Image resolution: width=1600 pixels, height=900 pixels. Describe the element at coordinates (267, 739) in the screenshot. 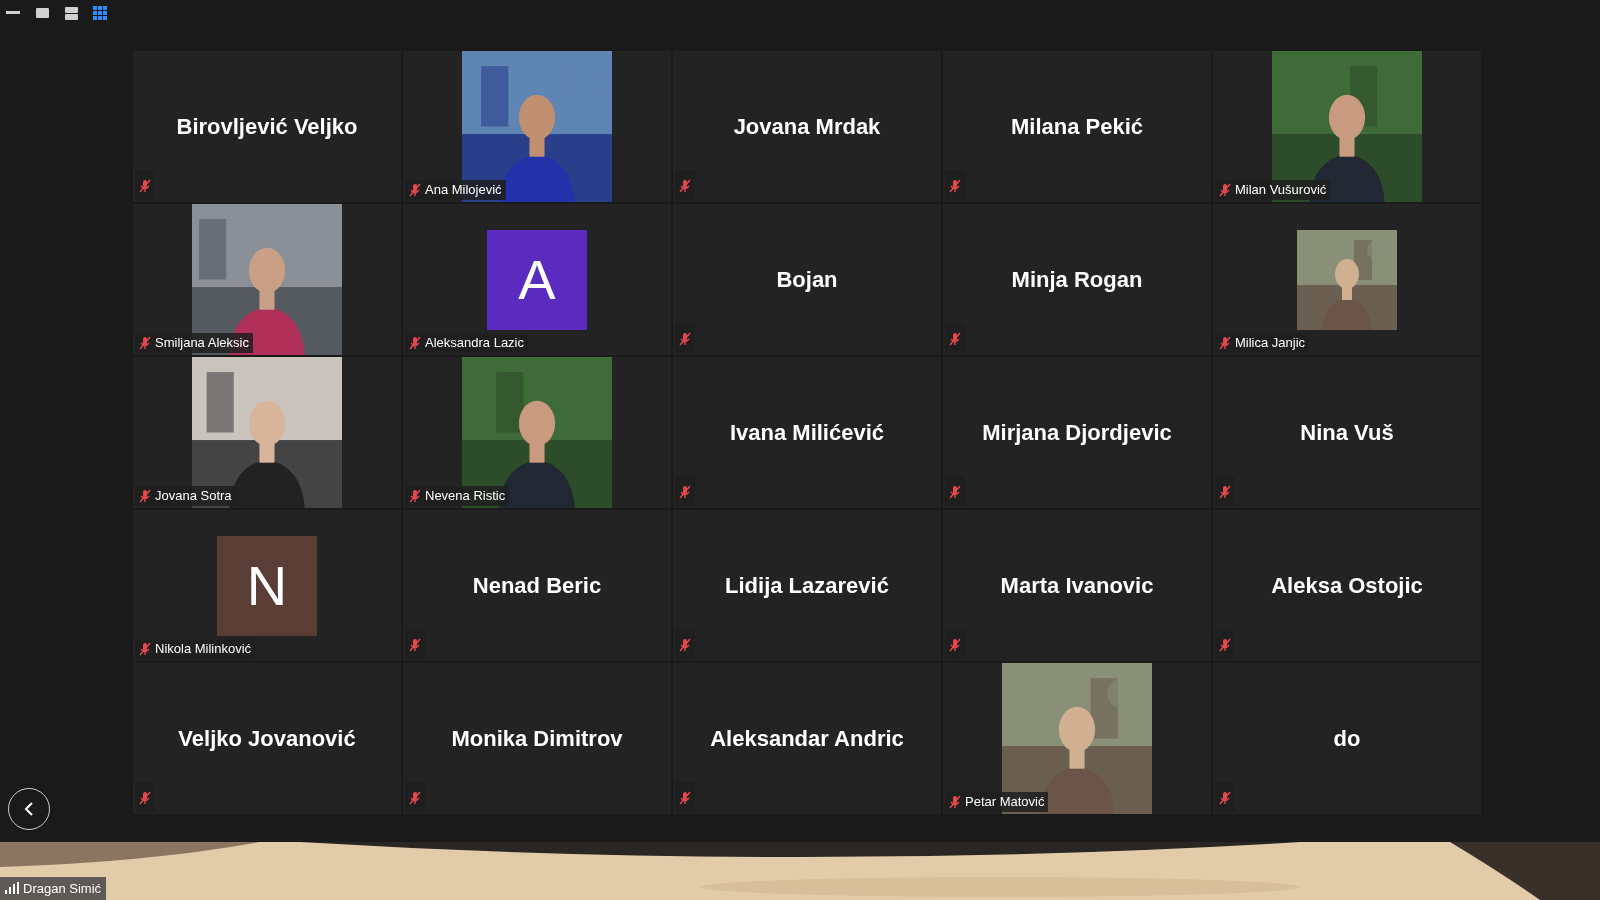

I see `participant-name: Veljko Jovanović` at that location.